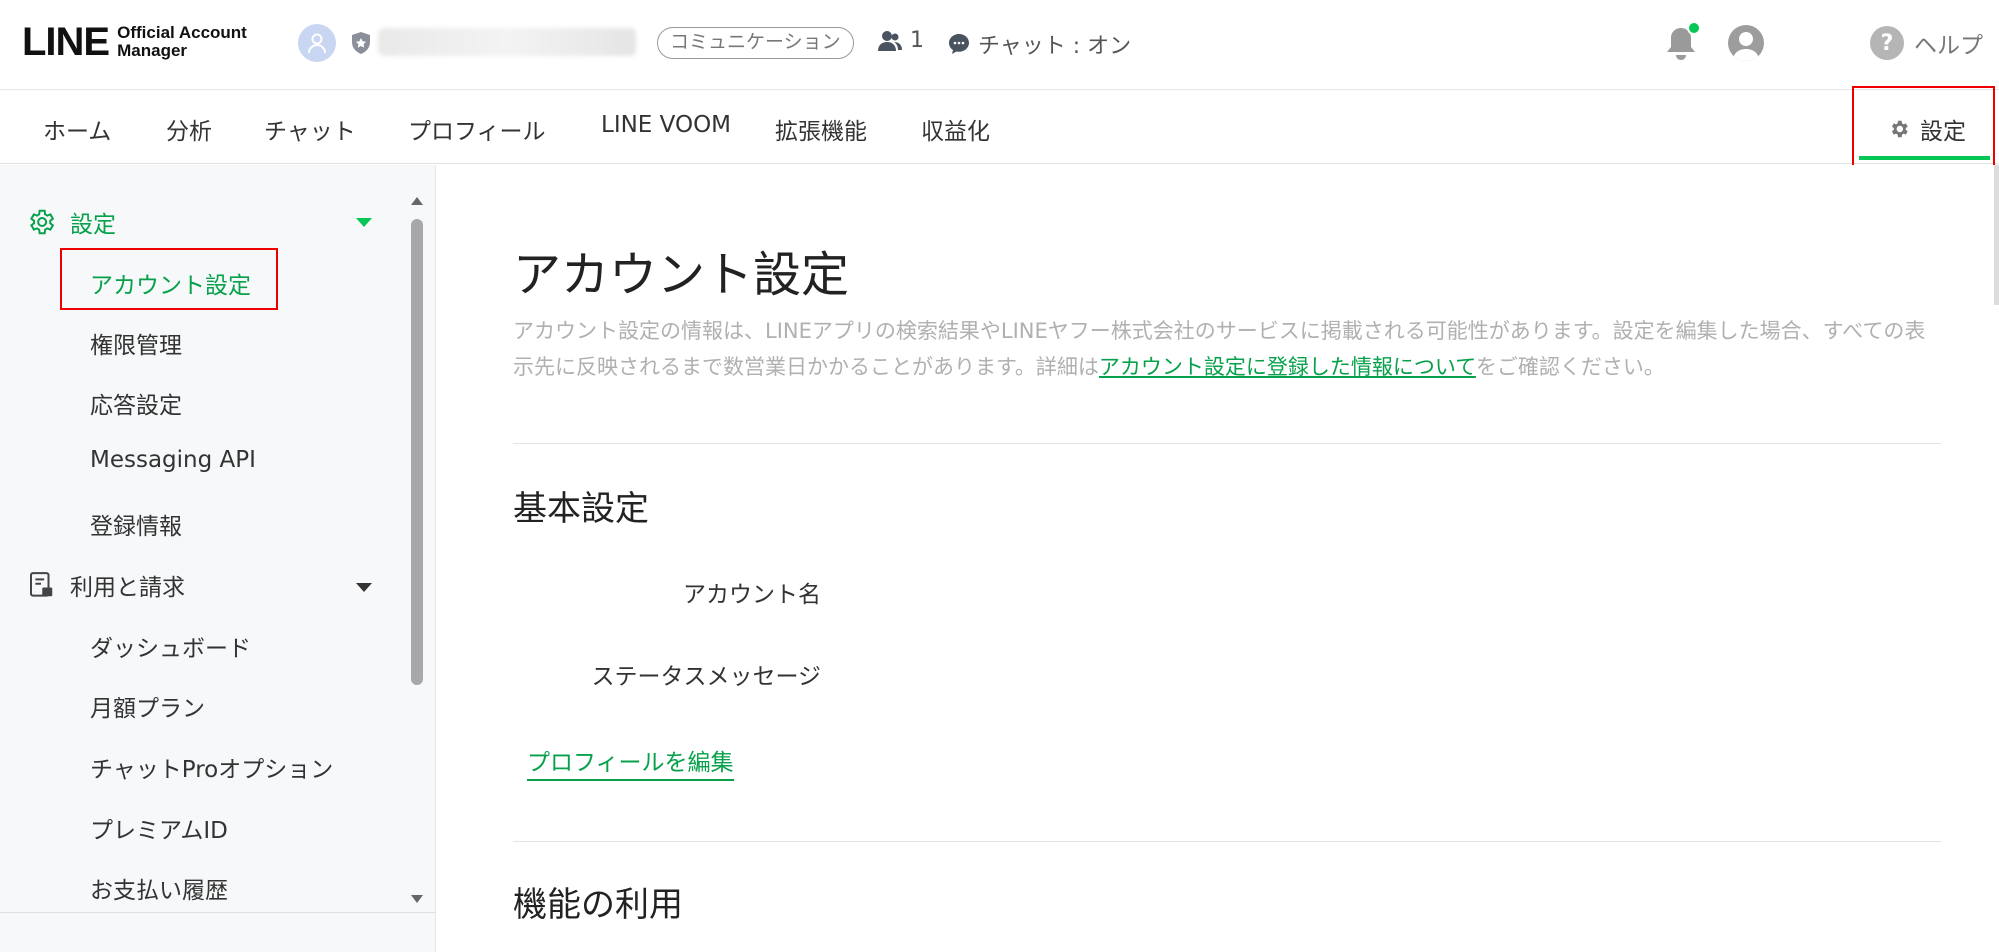 This screenshot has width=1999, height=952. I want to click on tab-home: ホーム, so click(77, 129).